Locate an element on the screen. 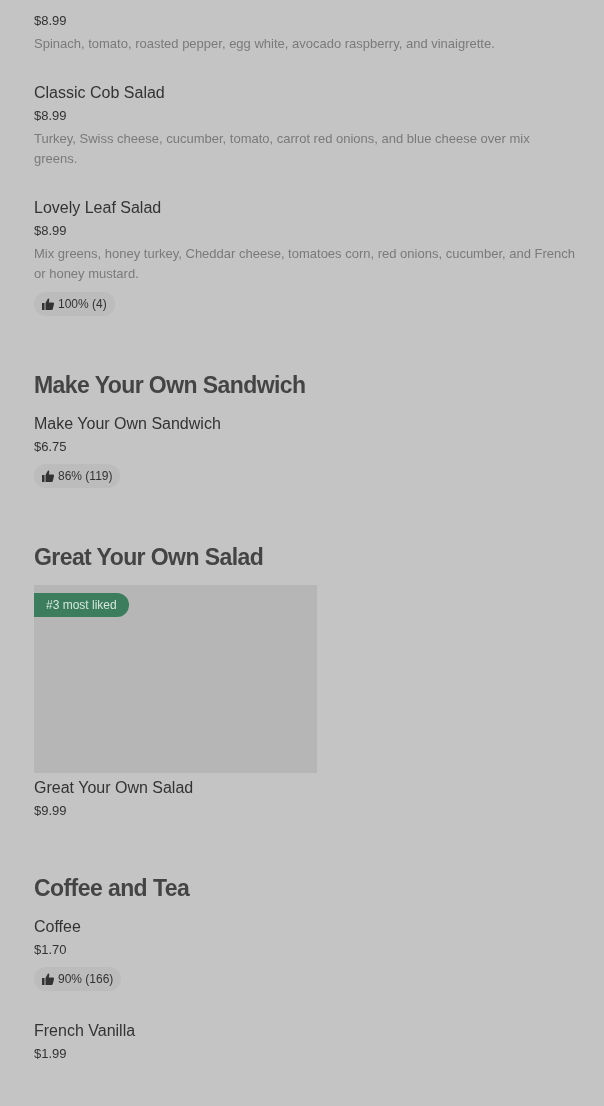  item-description: Turkey, Swiss cheese, cucumber, tomato, carrot red onions, and blue cheese over mix greens. is located at coordinates (282, 149).